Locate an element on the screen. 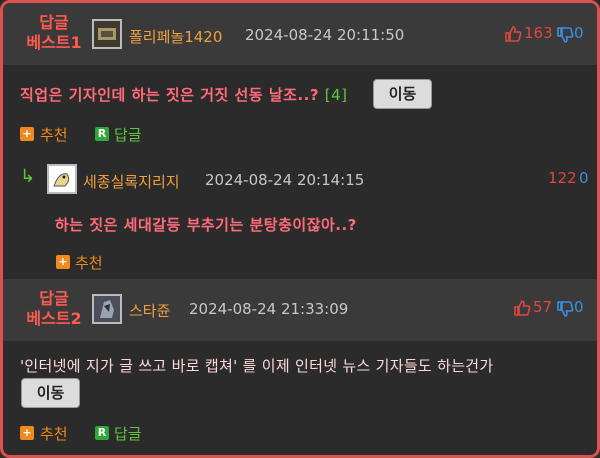 The height and width of the screenshot is (458, 600). comment-text: 직업은 기자인데 하는 짓은 거짓 선동 날조..? [4] is located at coordinates (184, 94).